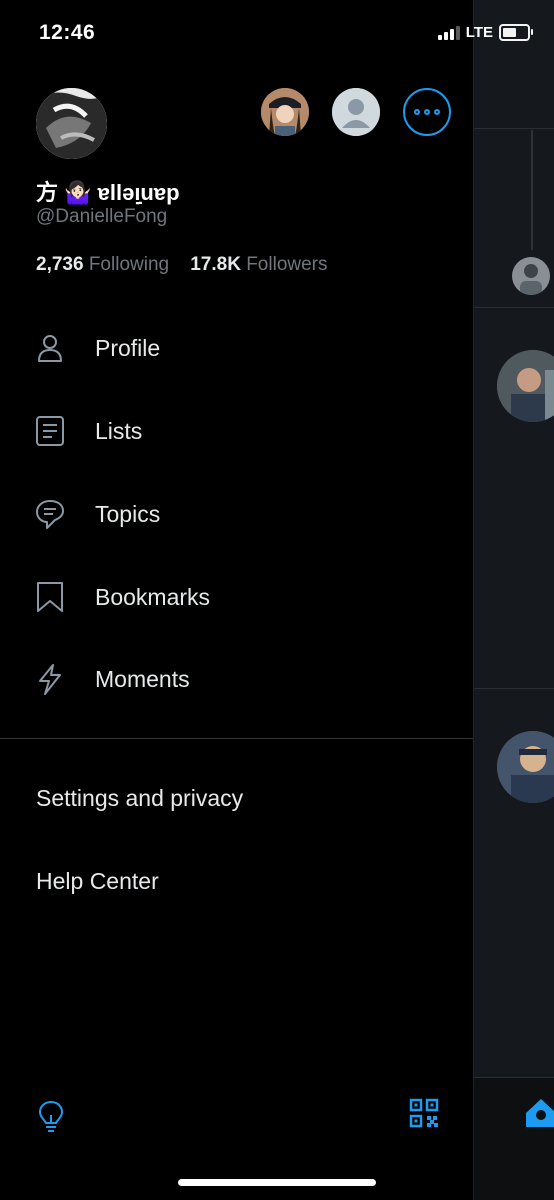 This screenshot has height=1200, width=554. What do you see at coordinates (215, 264) in the screenshot?
I see `followers-count: 17.8K` at bounding box center [215, 264].